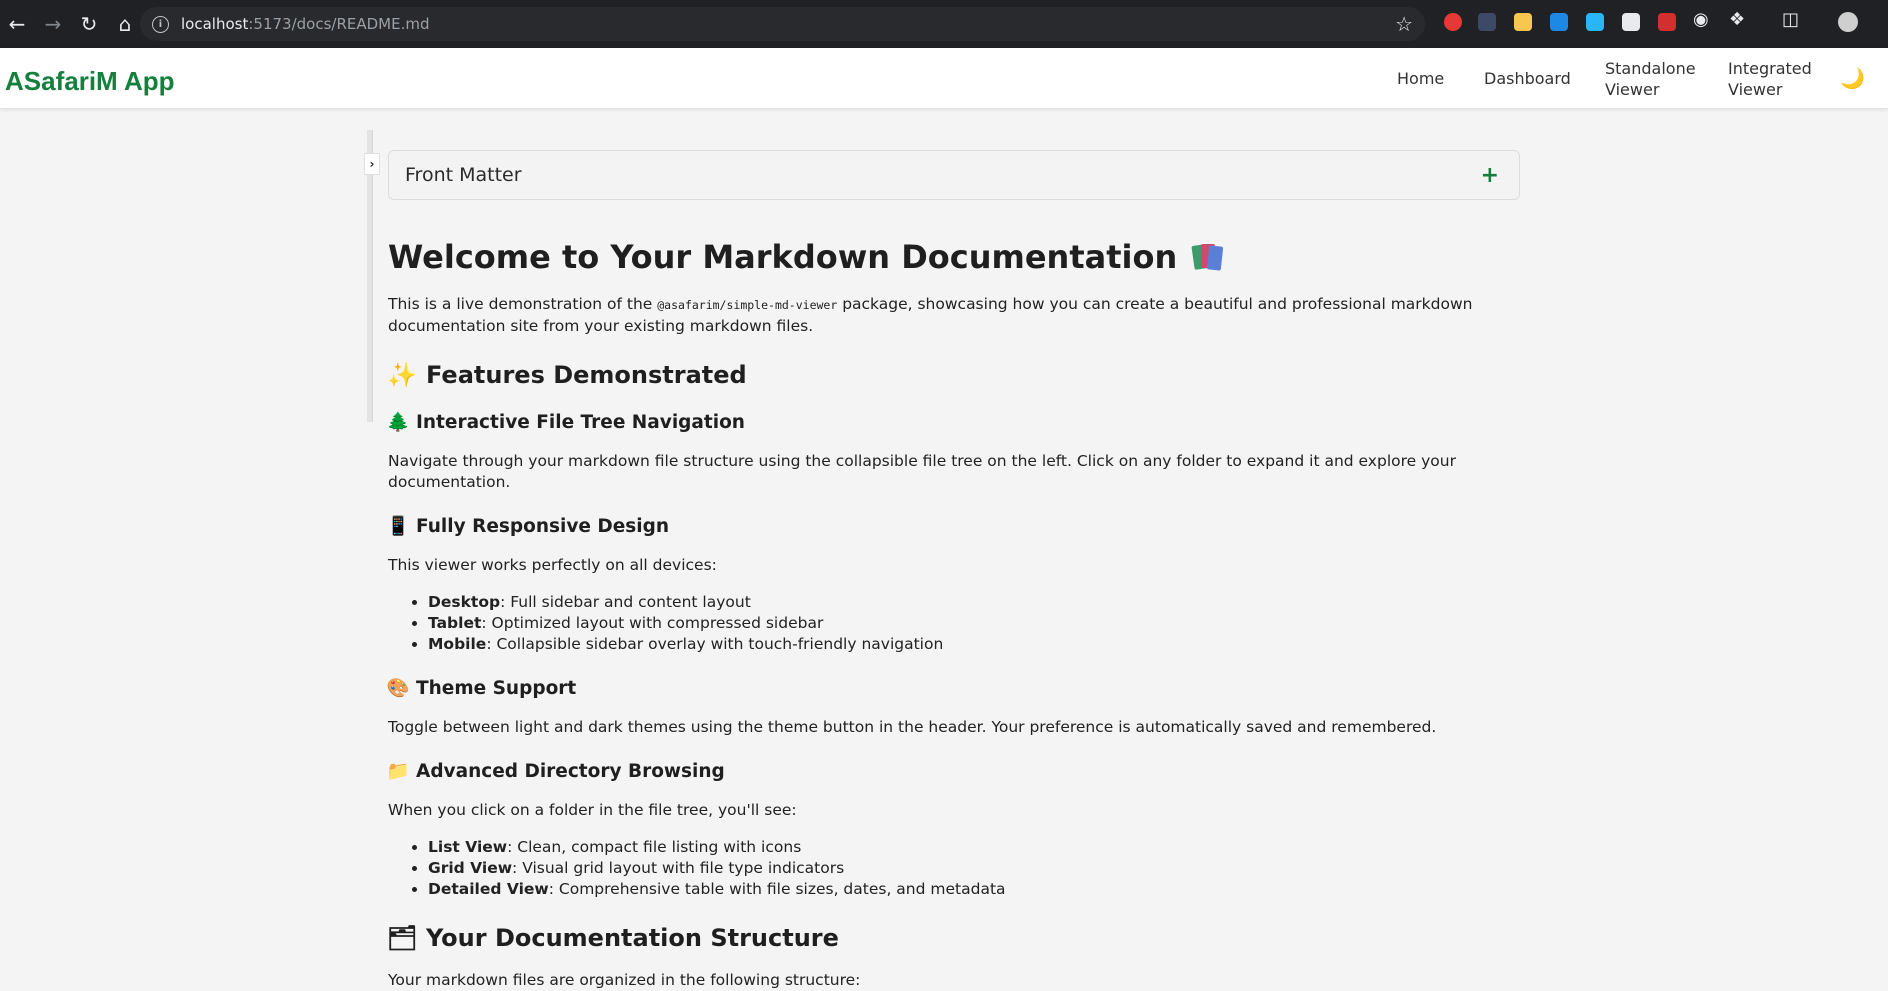 Image resolution: width=1888 pixels, height=991 pixels. Describe the element at coordinates (974, 602) in the screenshot. I see `list-item: Desktop: Full sidebar and content layout` at that location.